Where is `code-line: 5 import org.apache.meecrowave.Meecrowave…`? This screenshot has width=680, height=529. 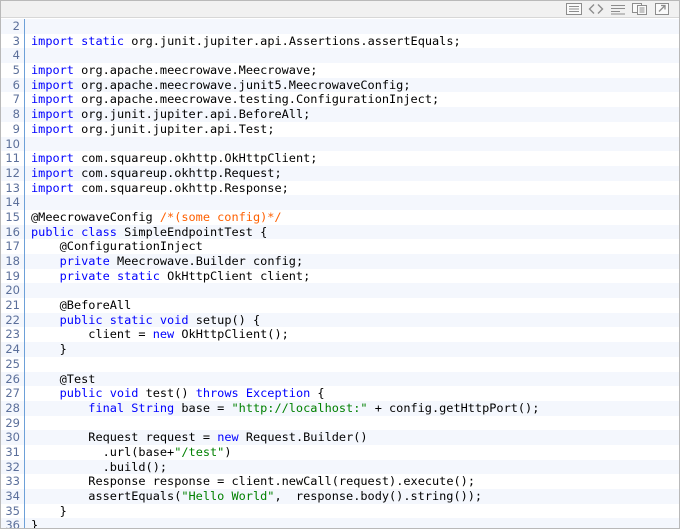
code-line: 5 import org.apache.meecrowave.Meecrowave… is located at coordinates (340, 70).